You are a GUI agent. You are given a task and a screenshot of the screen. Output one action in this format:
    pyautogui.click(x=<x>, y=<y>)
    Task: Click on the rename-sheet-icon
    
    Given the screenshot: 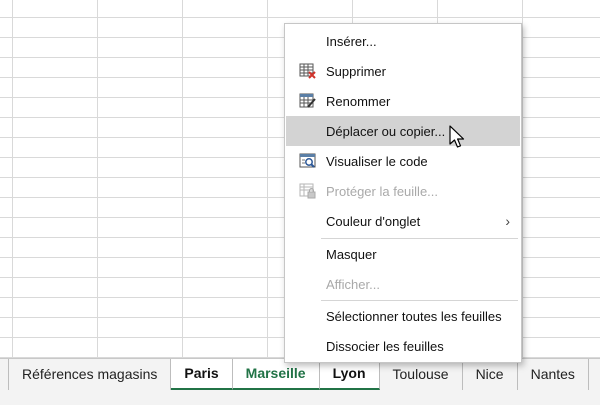 What is the action you would take?
    pyautogui.click(x=308, y=101)
    